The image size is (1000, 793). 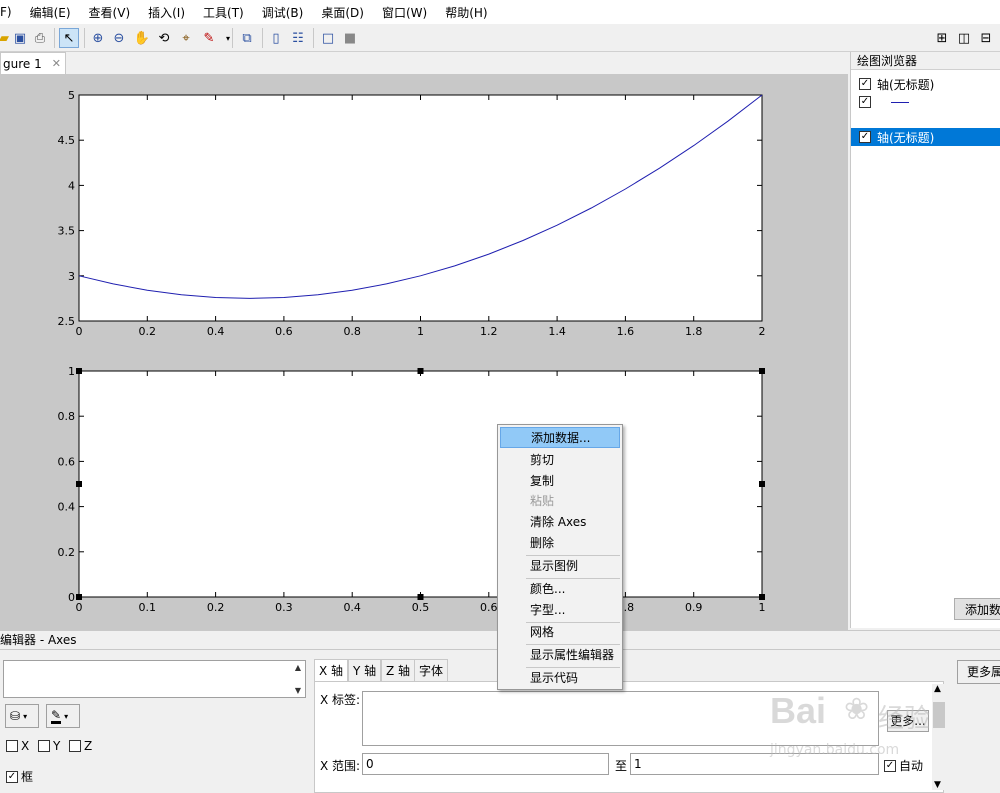 I want to click on menu-help: 帮助(H), so click(x=466, y=12).